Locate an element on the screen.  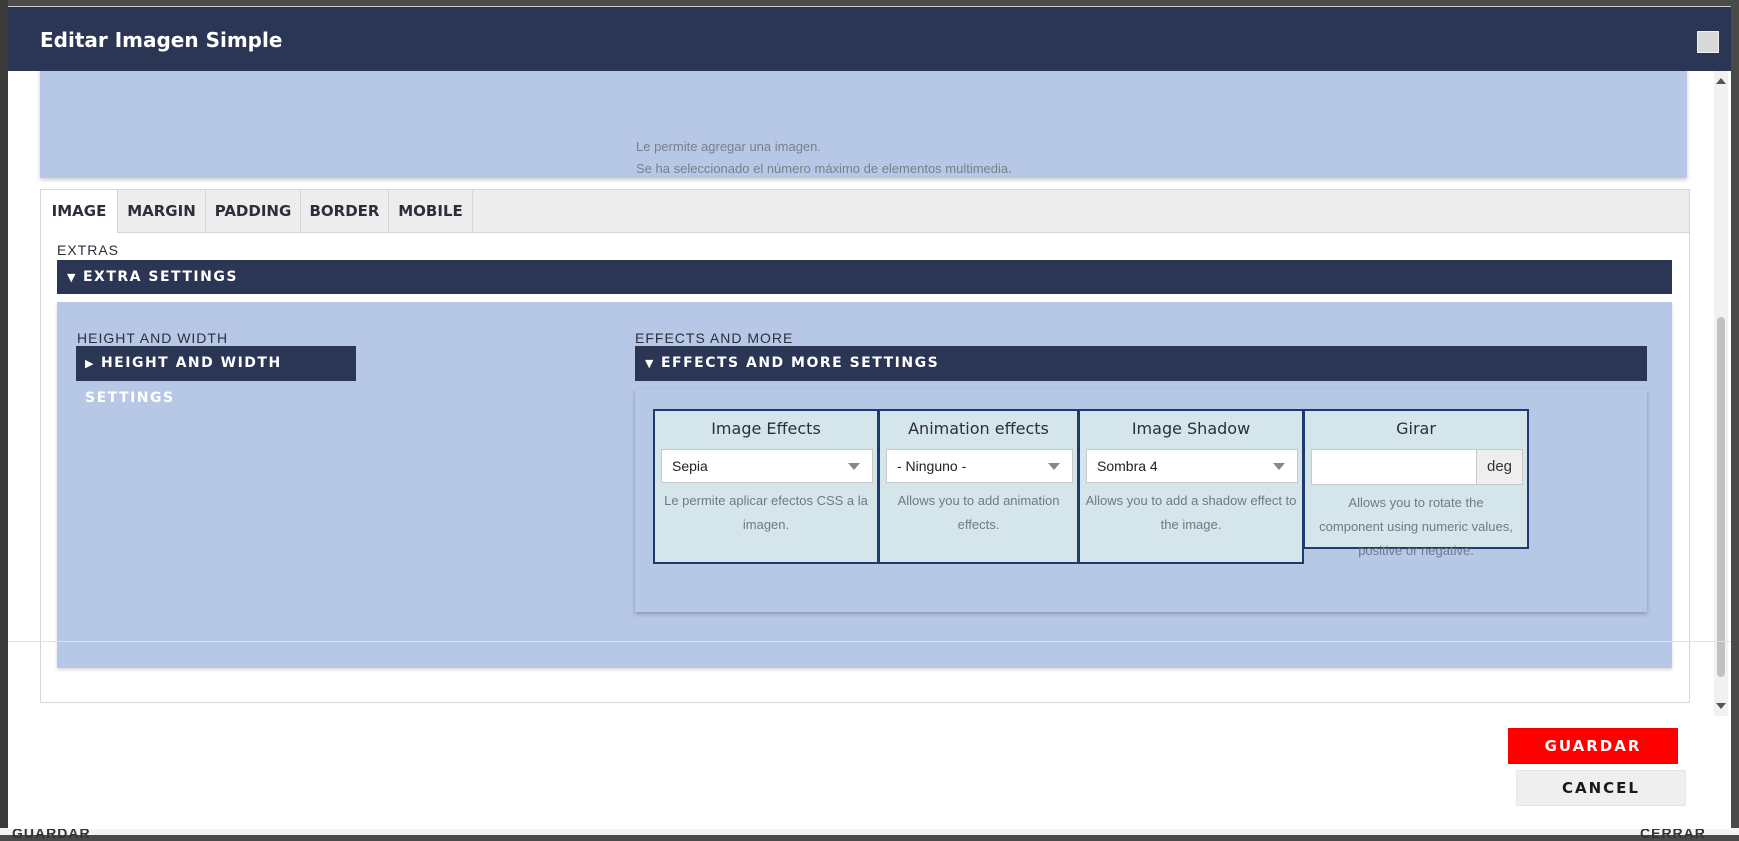
dialog-titlebar: Editar Imagen Simple is located at coordinates (869, 39).